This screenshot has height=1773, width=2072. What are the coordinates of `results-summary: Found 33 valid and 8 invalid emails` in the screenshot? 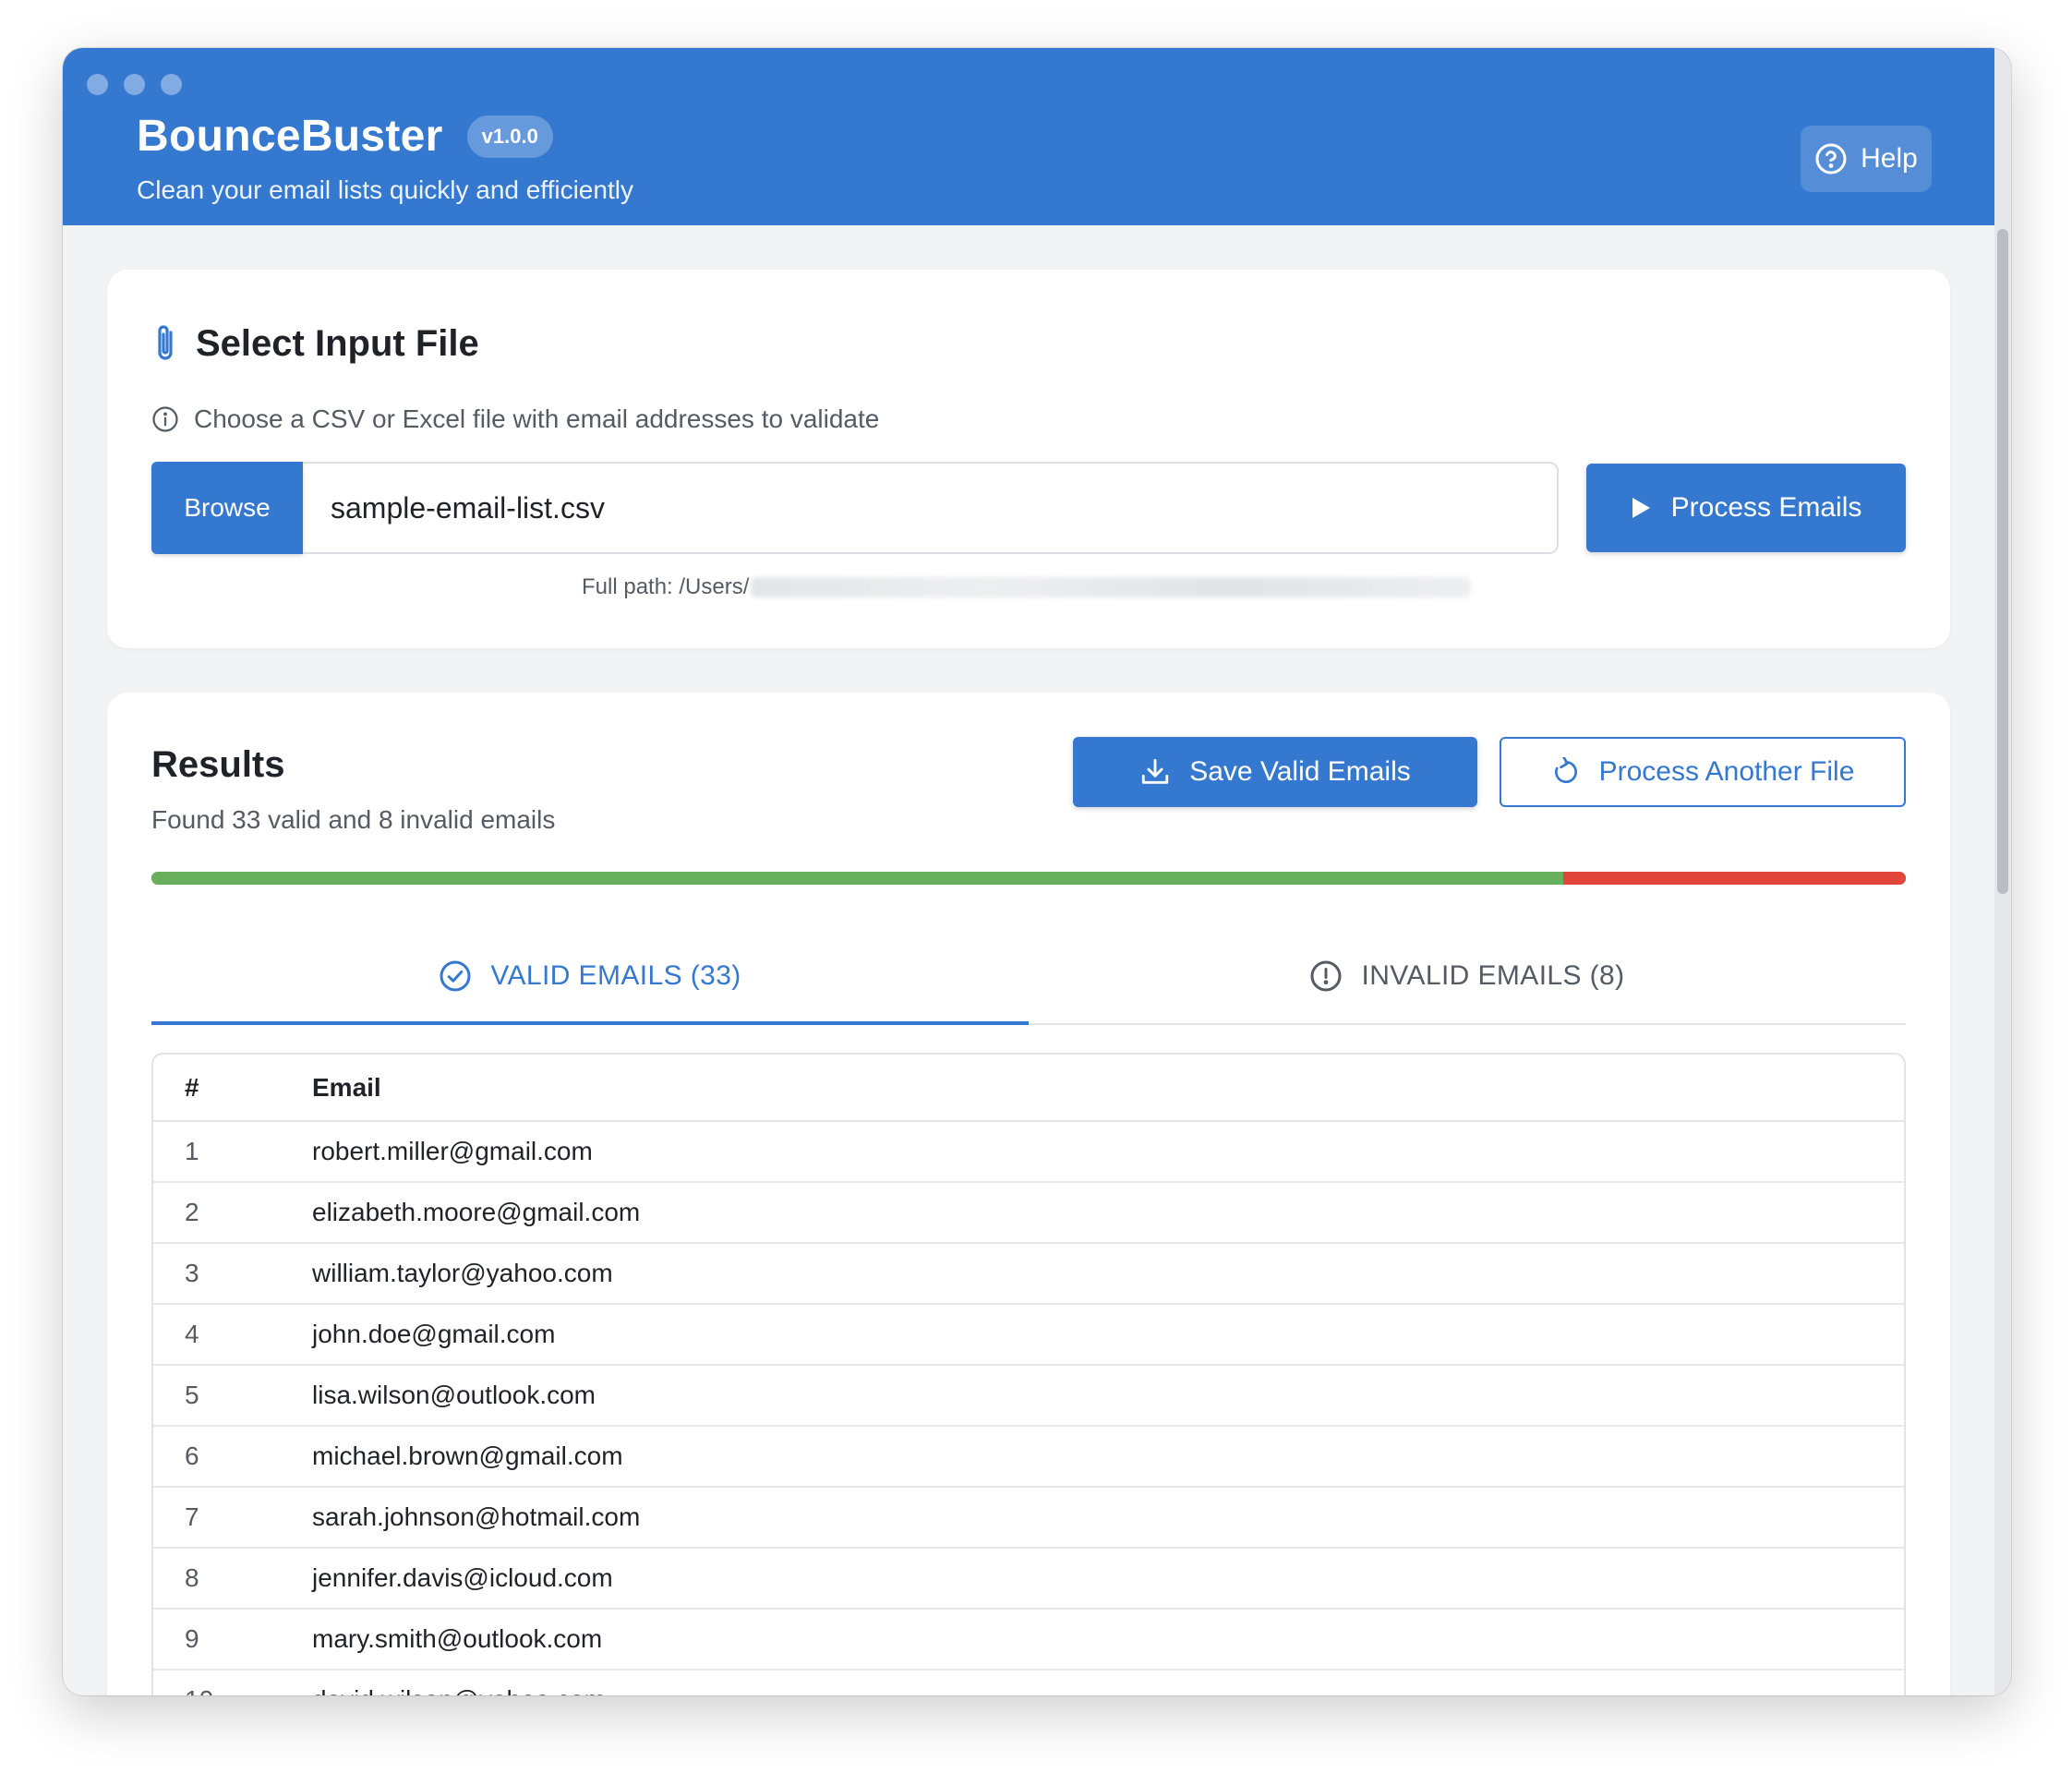 It's located at (353, 819).